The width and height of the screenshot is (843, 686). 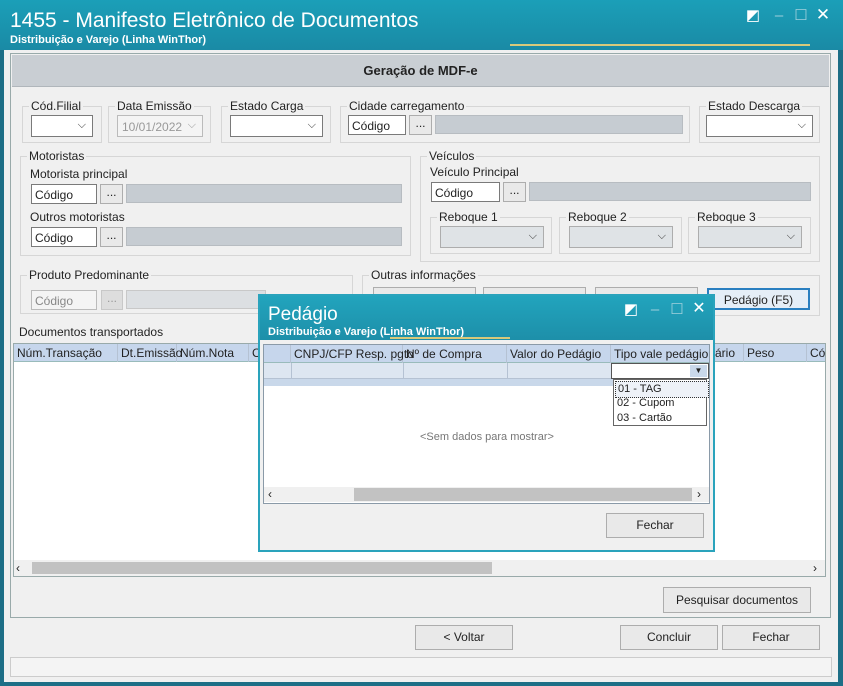 What do you see at coordinates (150, 353) in the screenshot?
I see `col-dt-emissao: Dt.Emissão` at bounding box center [150, 353].